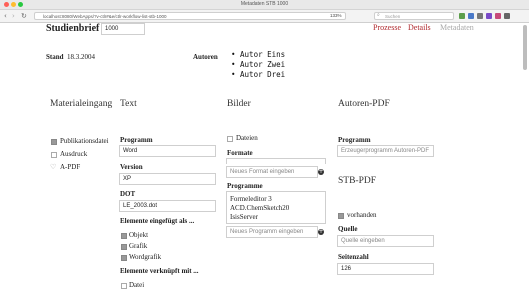 The height and width of the screenshot is (300, 529). What do you see at coordinates (5, 16) in the screenshot?
I see `back-button: ‹` at bounding box center [5, 16].